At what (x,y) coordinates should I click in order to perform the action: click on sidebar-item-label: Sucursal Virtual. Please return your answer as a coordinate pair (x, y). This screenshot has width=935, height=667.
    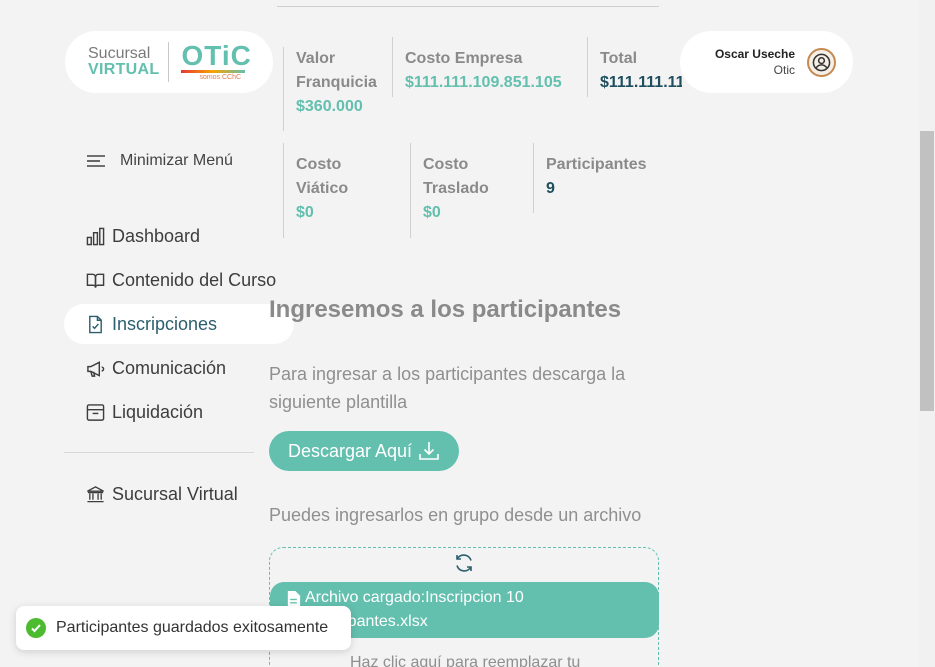
    Looking at the image, I should click on (175, 493).